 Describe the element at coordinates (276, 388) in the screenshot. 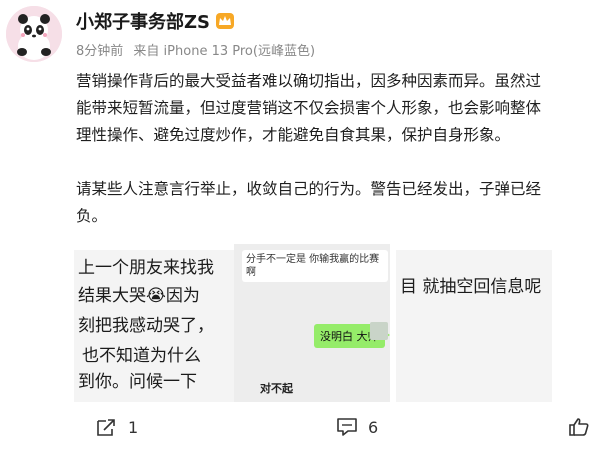

I see `handwritten-text: 对不起` at that location.